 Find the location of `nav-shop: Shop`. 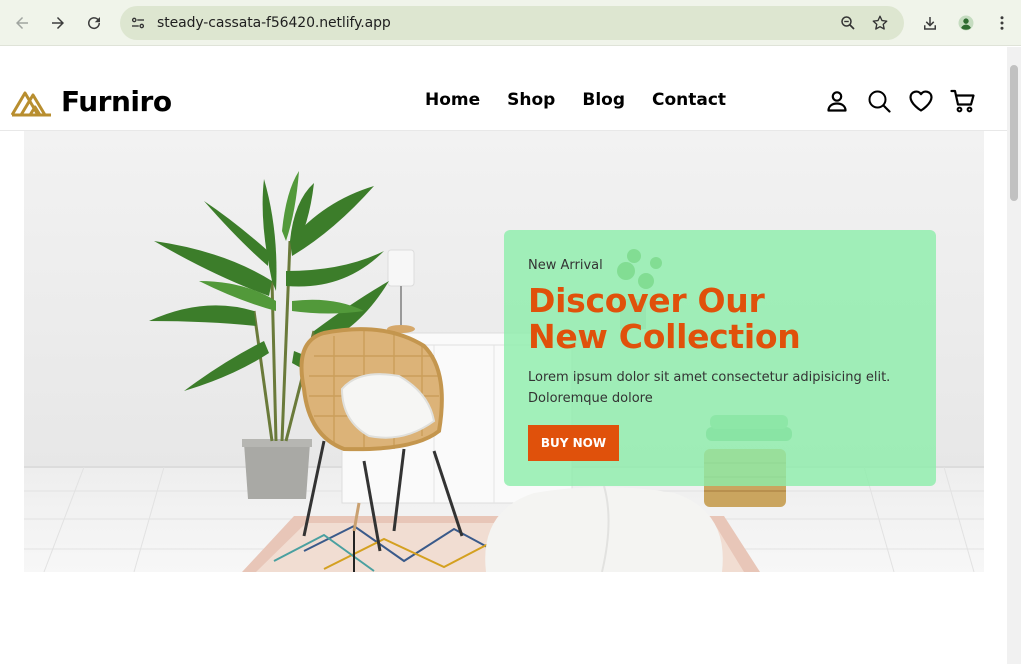

nav-shop: Shop is located at coordinates (531, 100).